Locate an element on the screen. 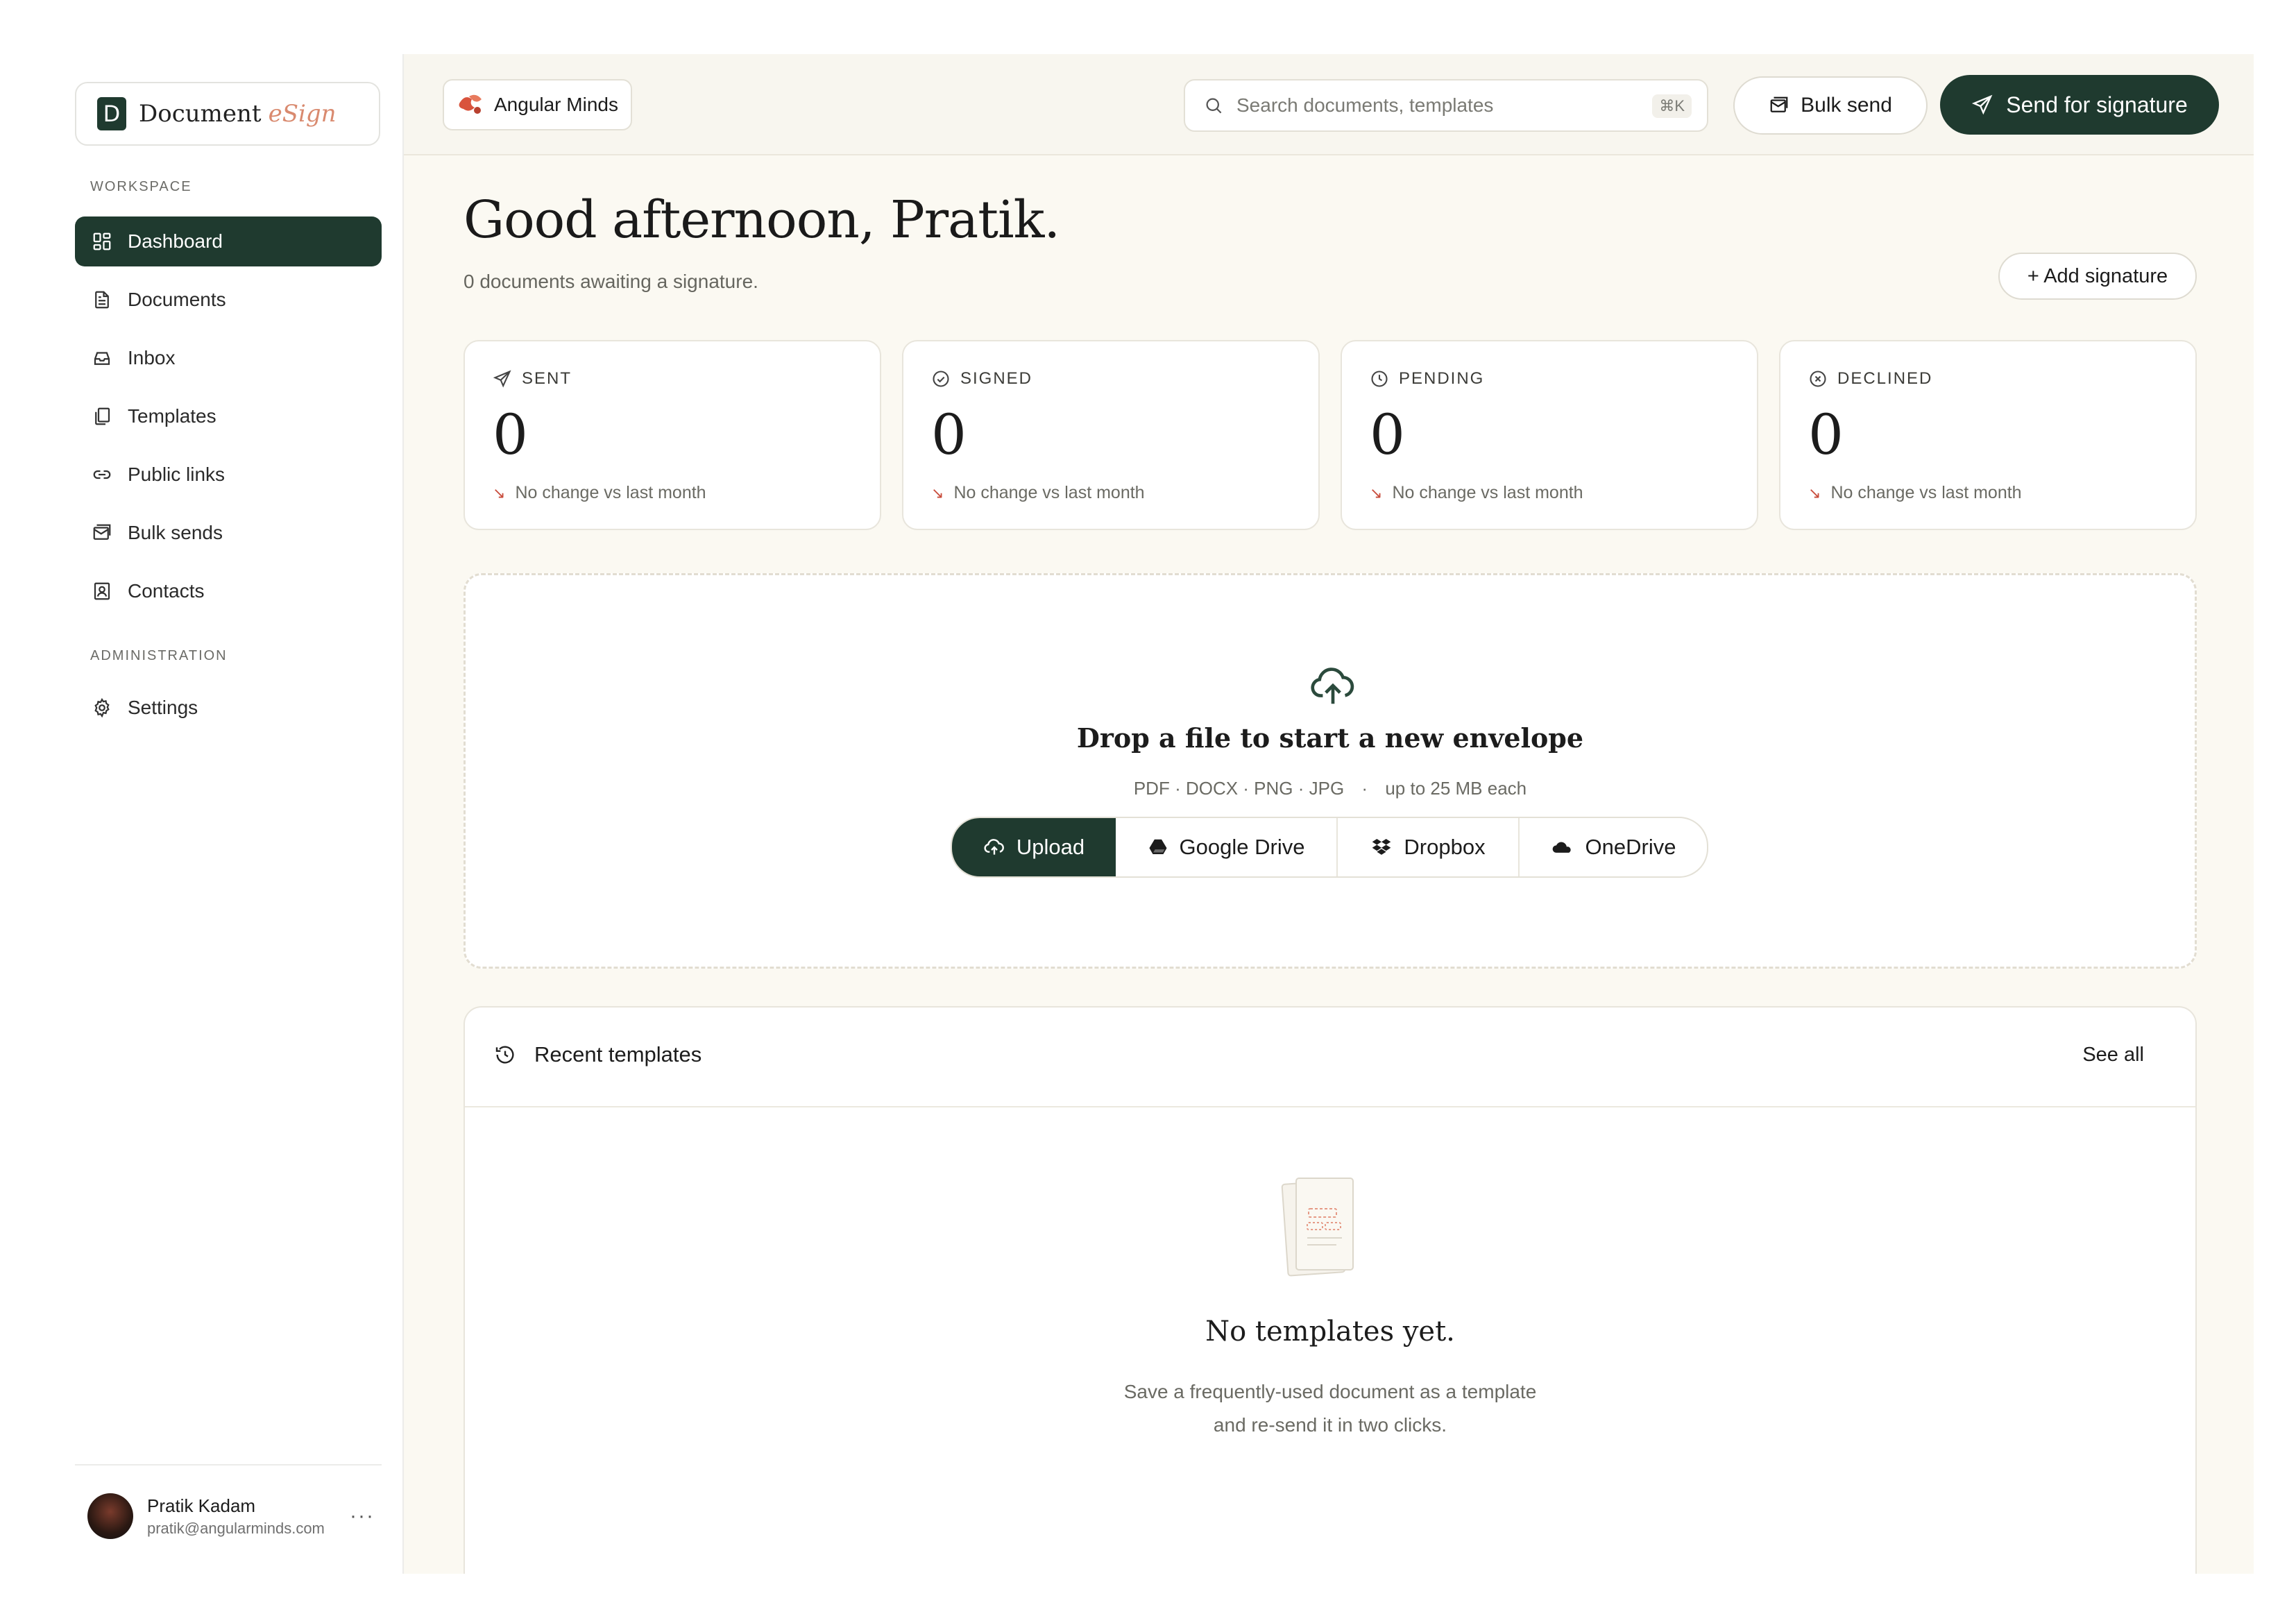  sidebar-item-label: Inbox is located at coordinates (152, 357).